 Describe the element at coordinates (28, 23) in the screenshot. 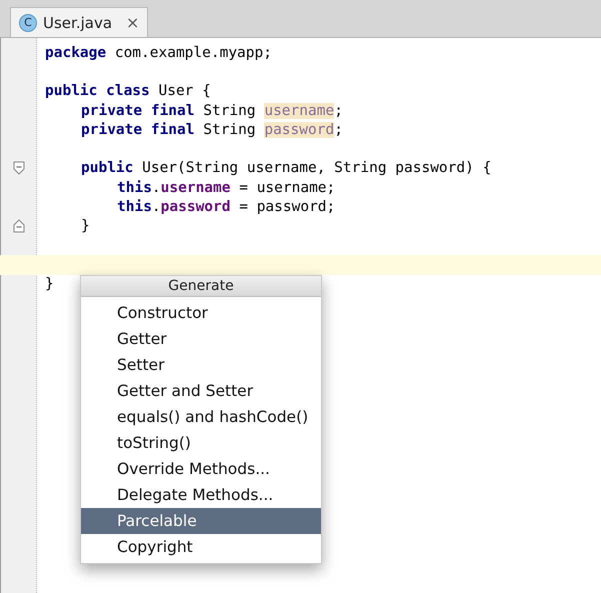

I see `class-icon: C` at that location.